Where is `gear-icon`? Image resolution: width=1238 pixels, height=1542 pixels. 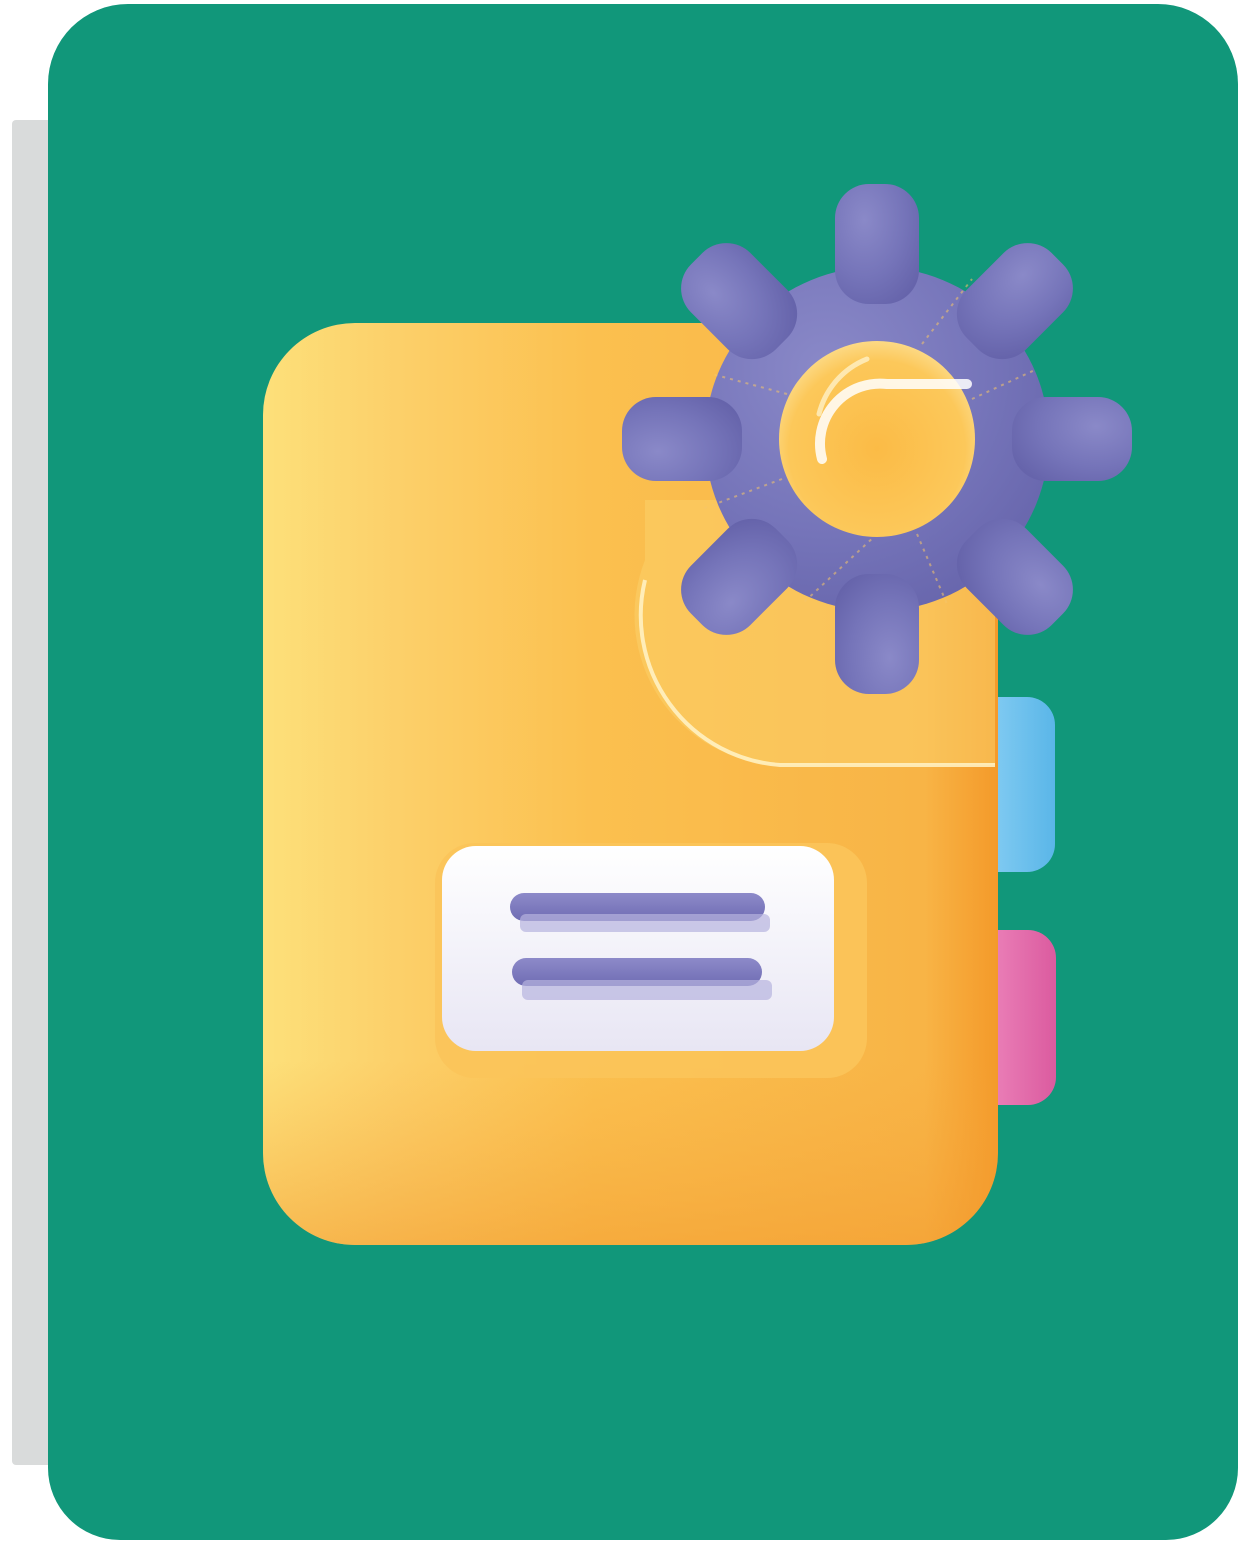
gear-icon is located at coordinates (877, 439).